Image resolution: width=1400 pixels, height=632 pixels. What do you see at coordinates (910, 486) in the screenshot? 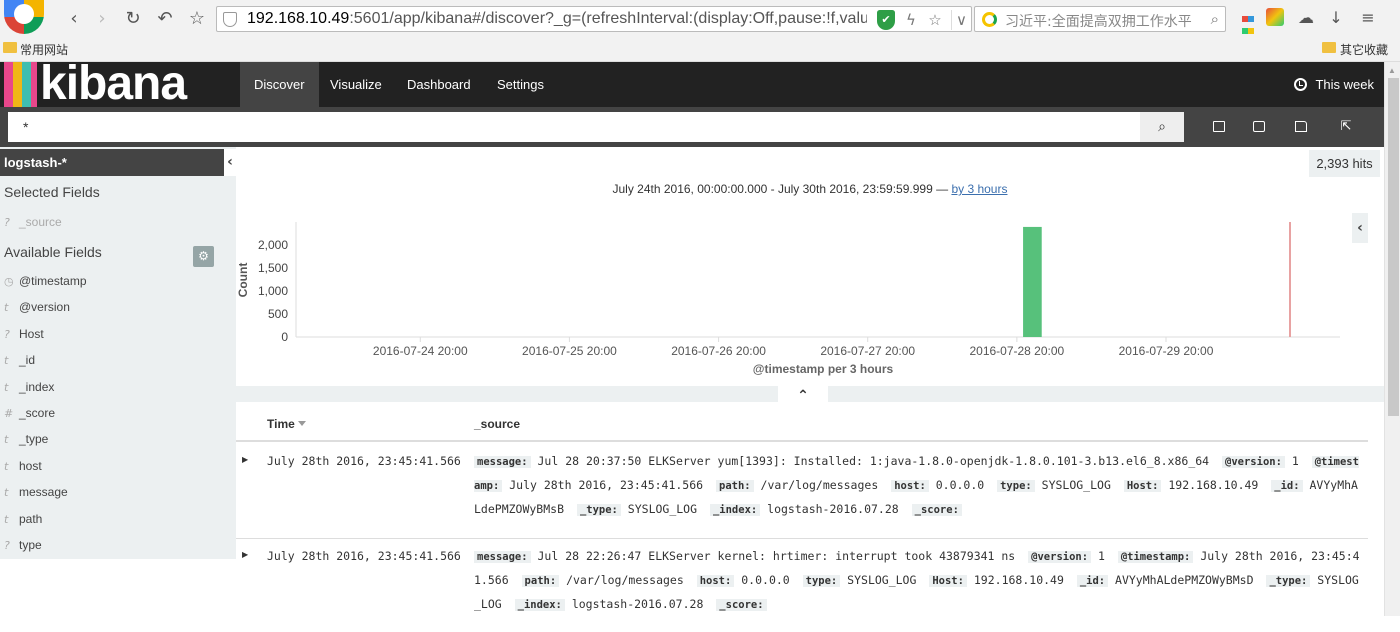
I see `source-field-key: host:` at bounding box center [910, 486].